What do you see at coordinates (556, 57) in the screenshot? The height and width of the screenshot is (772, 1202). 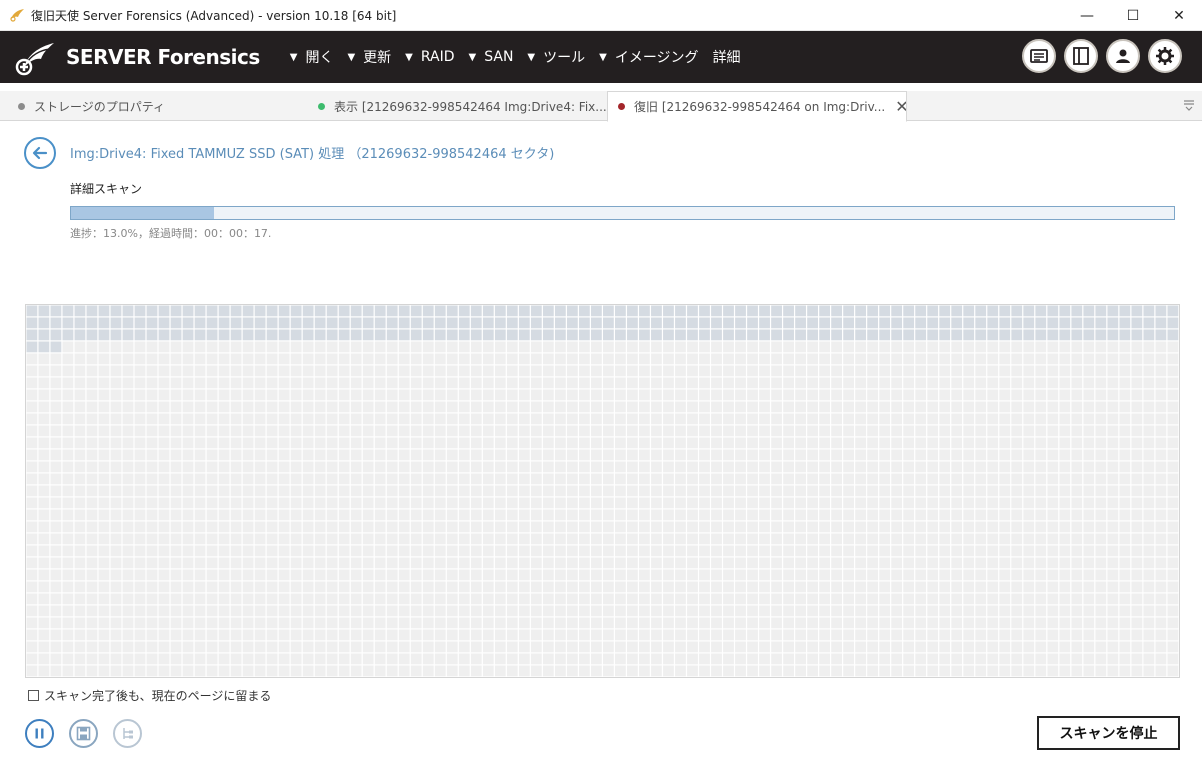 I see `menu-tools: ▼ ツール` at bounding box center [556, 57].